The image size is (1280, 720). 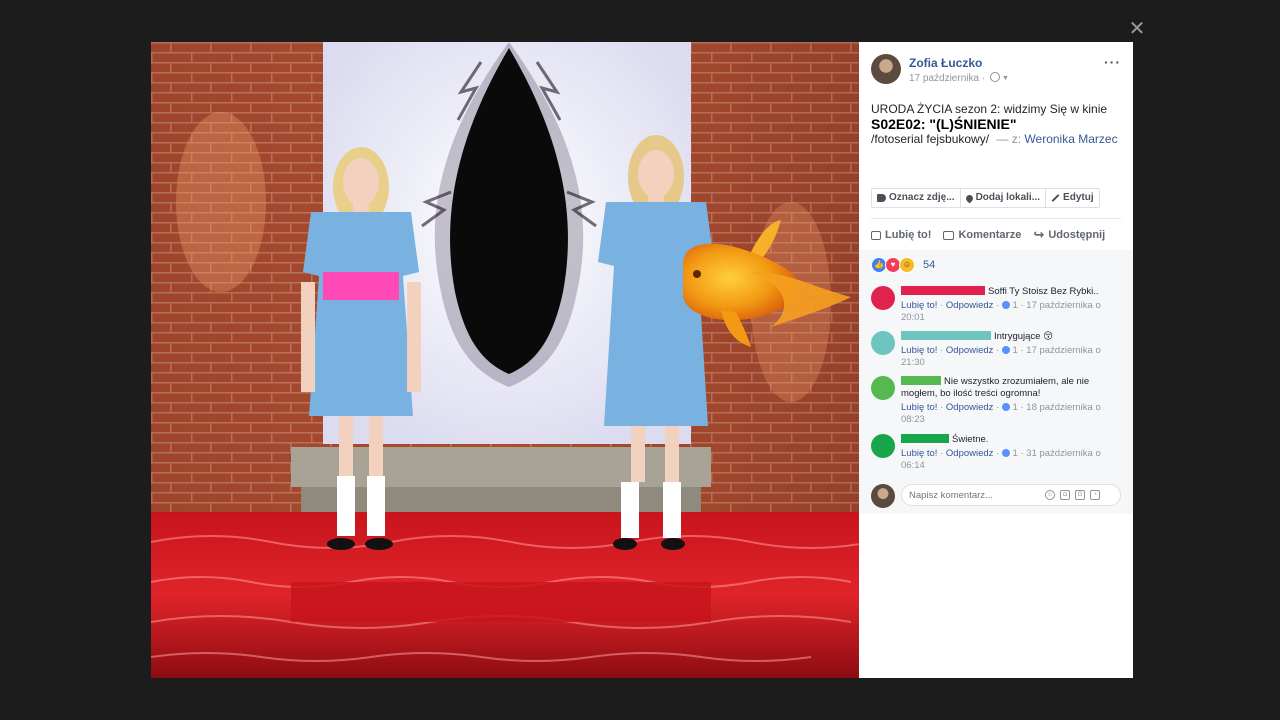 I want to click on comment-text: Intrygujące 😚, so click(x=1024, y=336).